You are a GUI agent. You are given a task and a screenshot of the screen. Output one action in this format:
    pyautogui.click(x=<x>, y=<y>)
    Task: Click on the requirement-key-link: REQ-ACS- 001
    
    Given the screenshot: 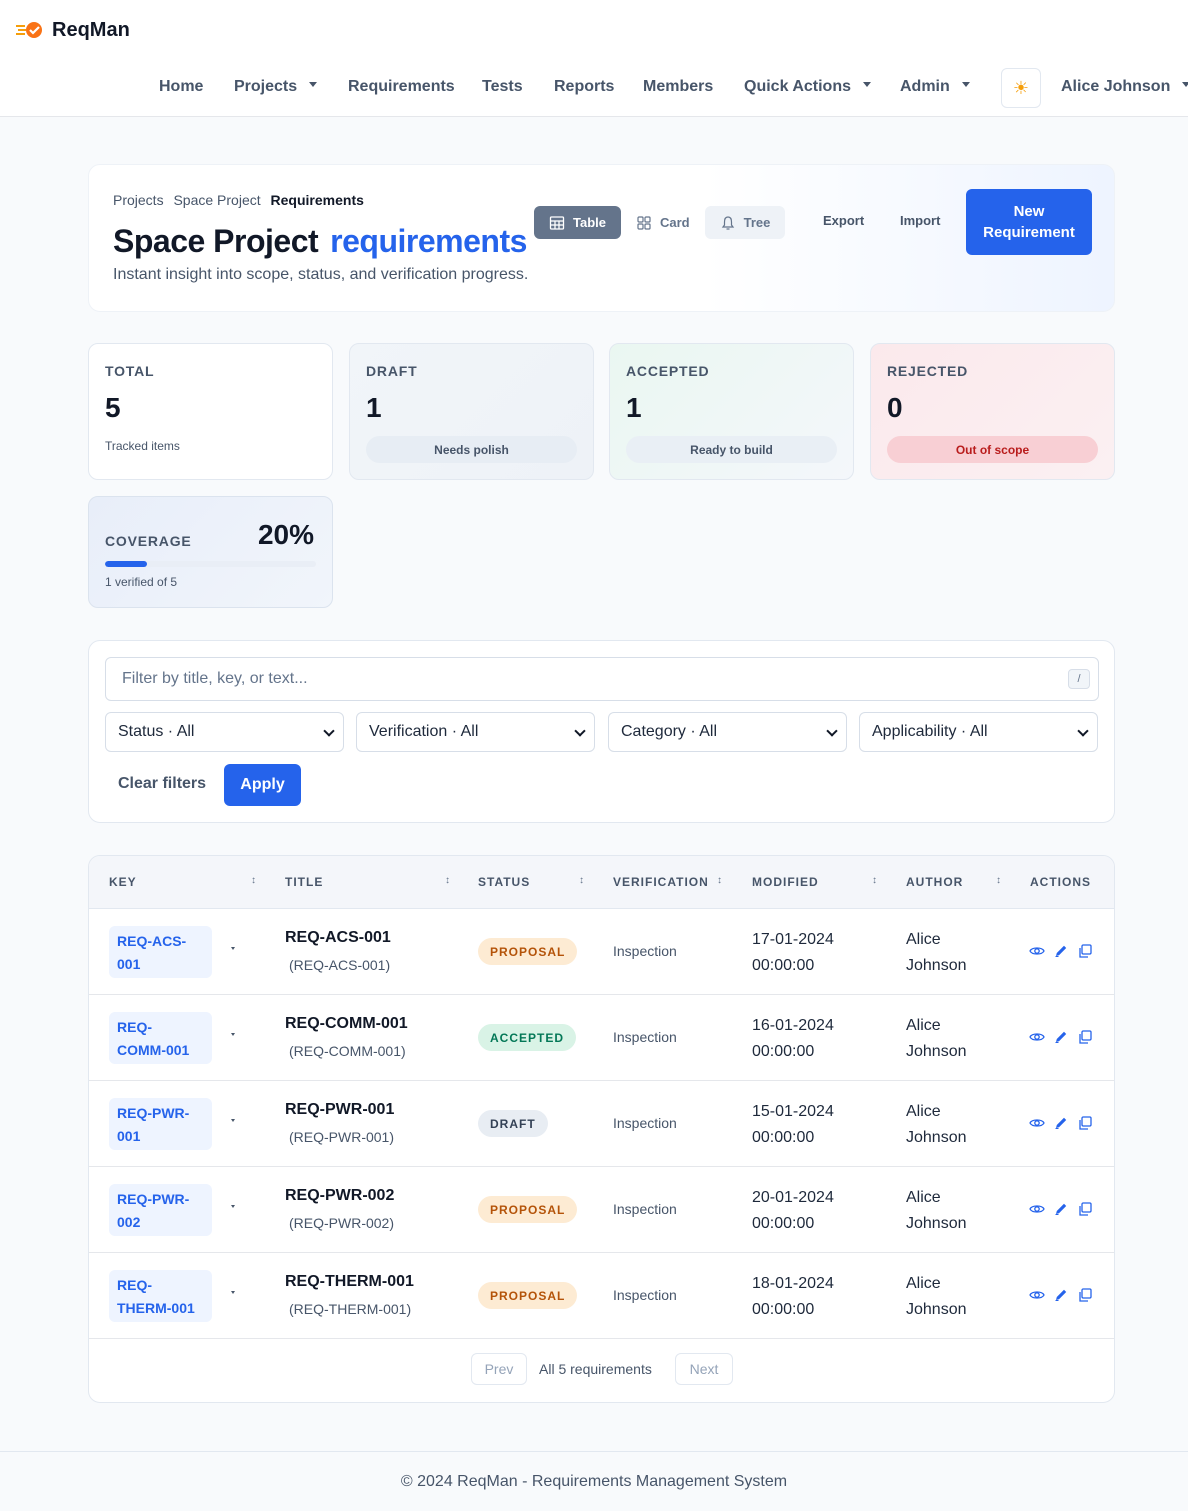 What is the action you would take?
    pyautogui.click(x=160, y=952)
    